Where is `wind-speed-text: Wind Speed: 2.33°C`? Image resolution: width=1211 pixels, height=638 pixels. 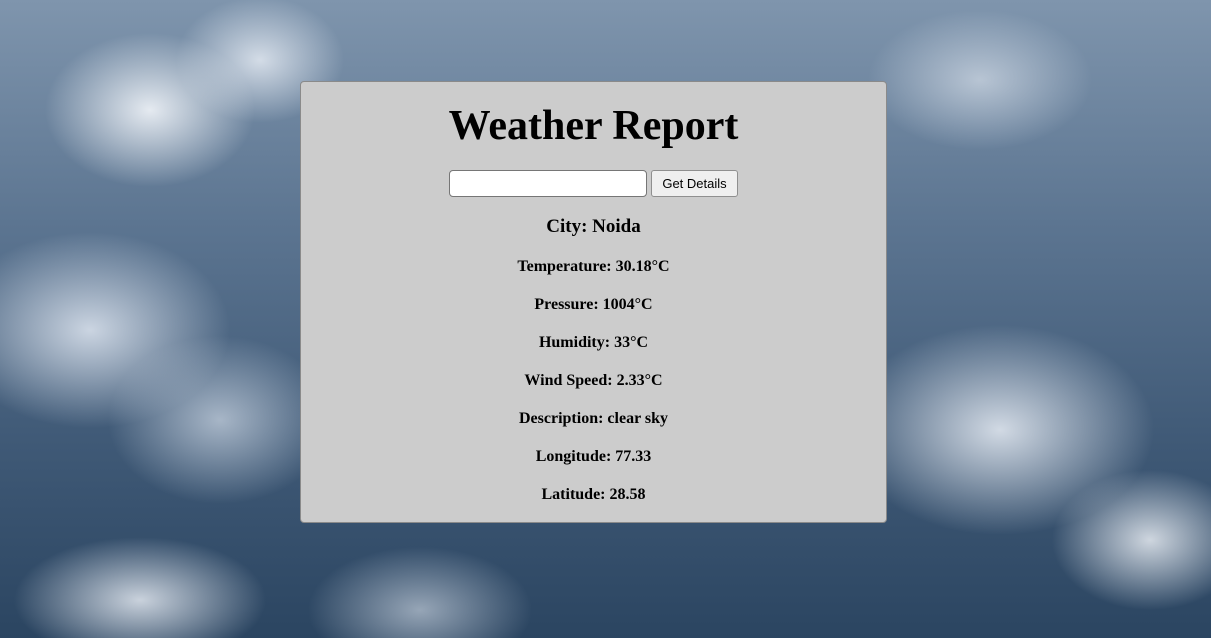
wind-speed-text: Wind Speed: 2.33°C is located at coordinates (593, 380).